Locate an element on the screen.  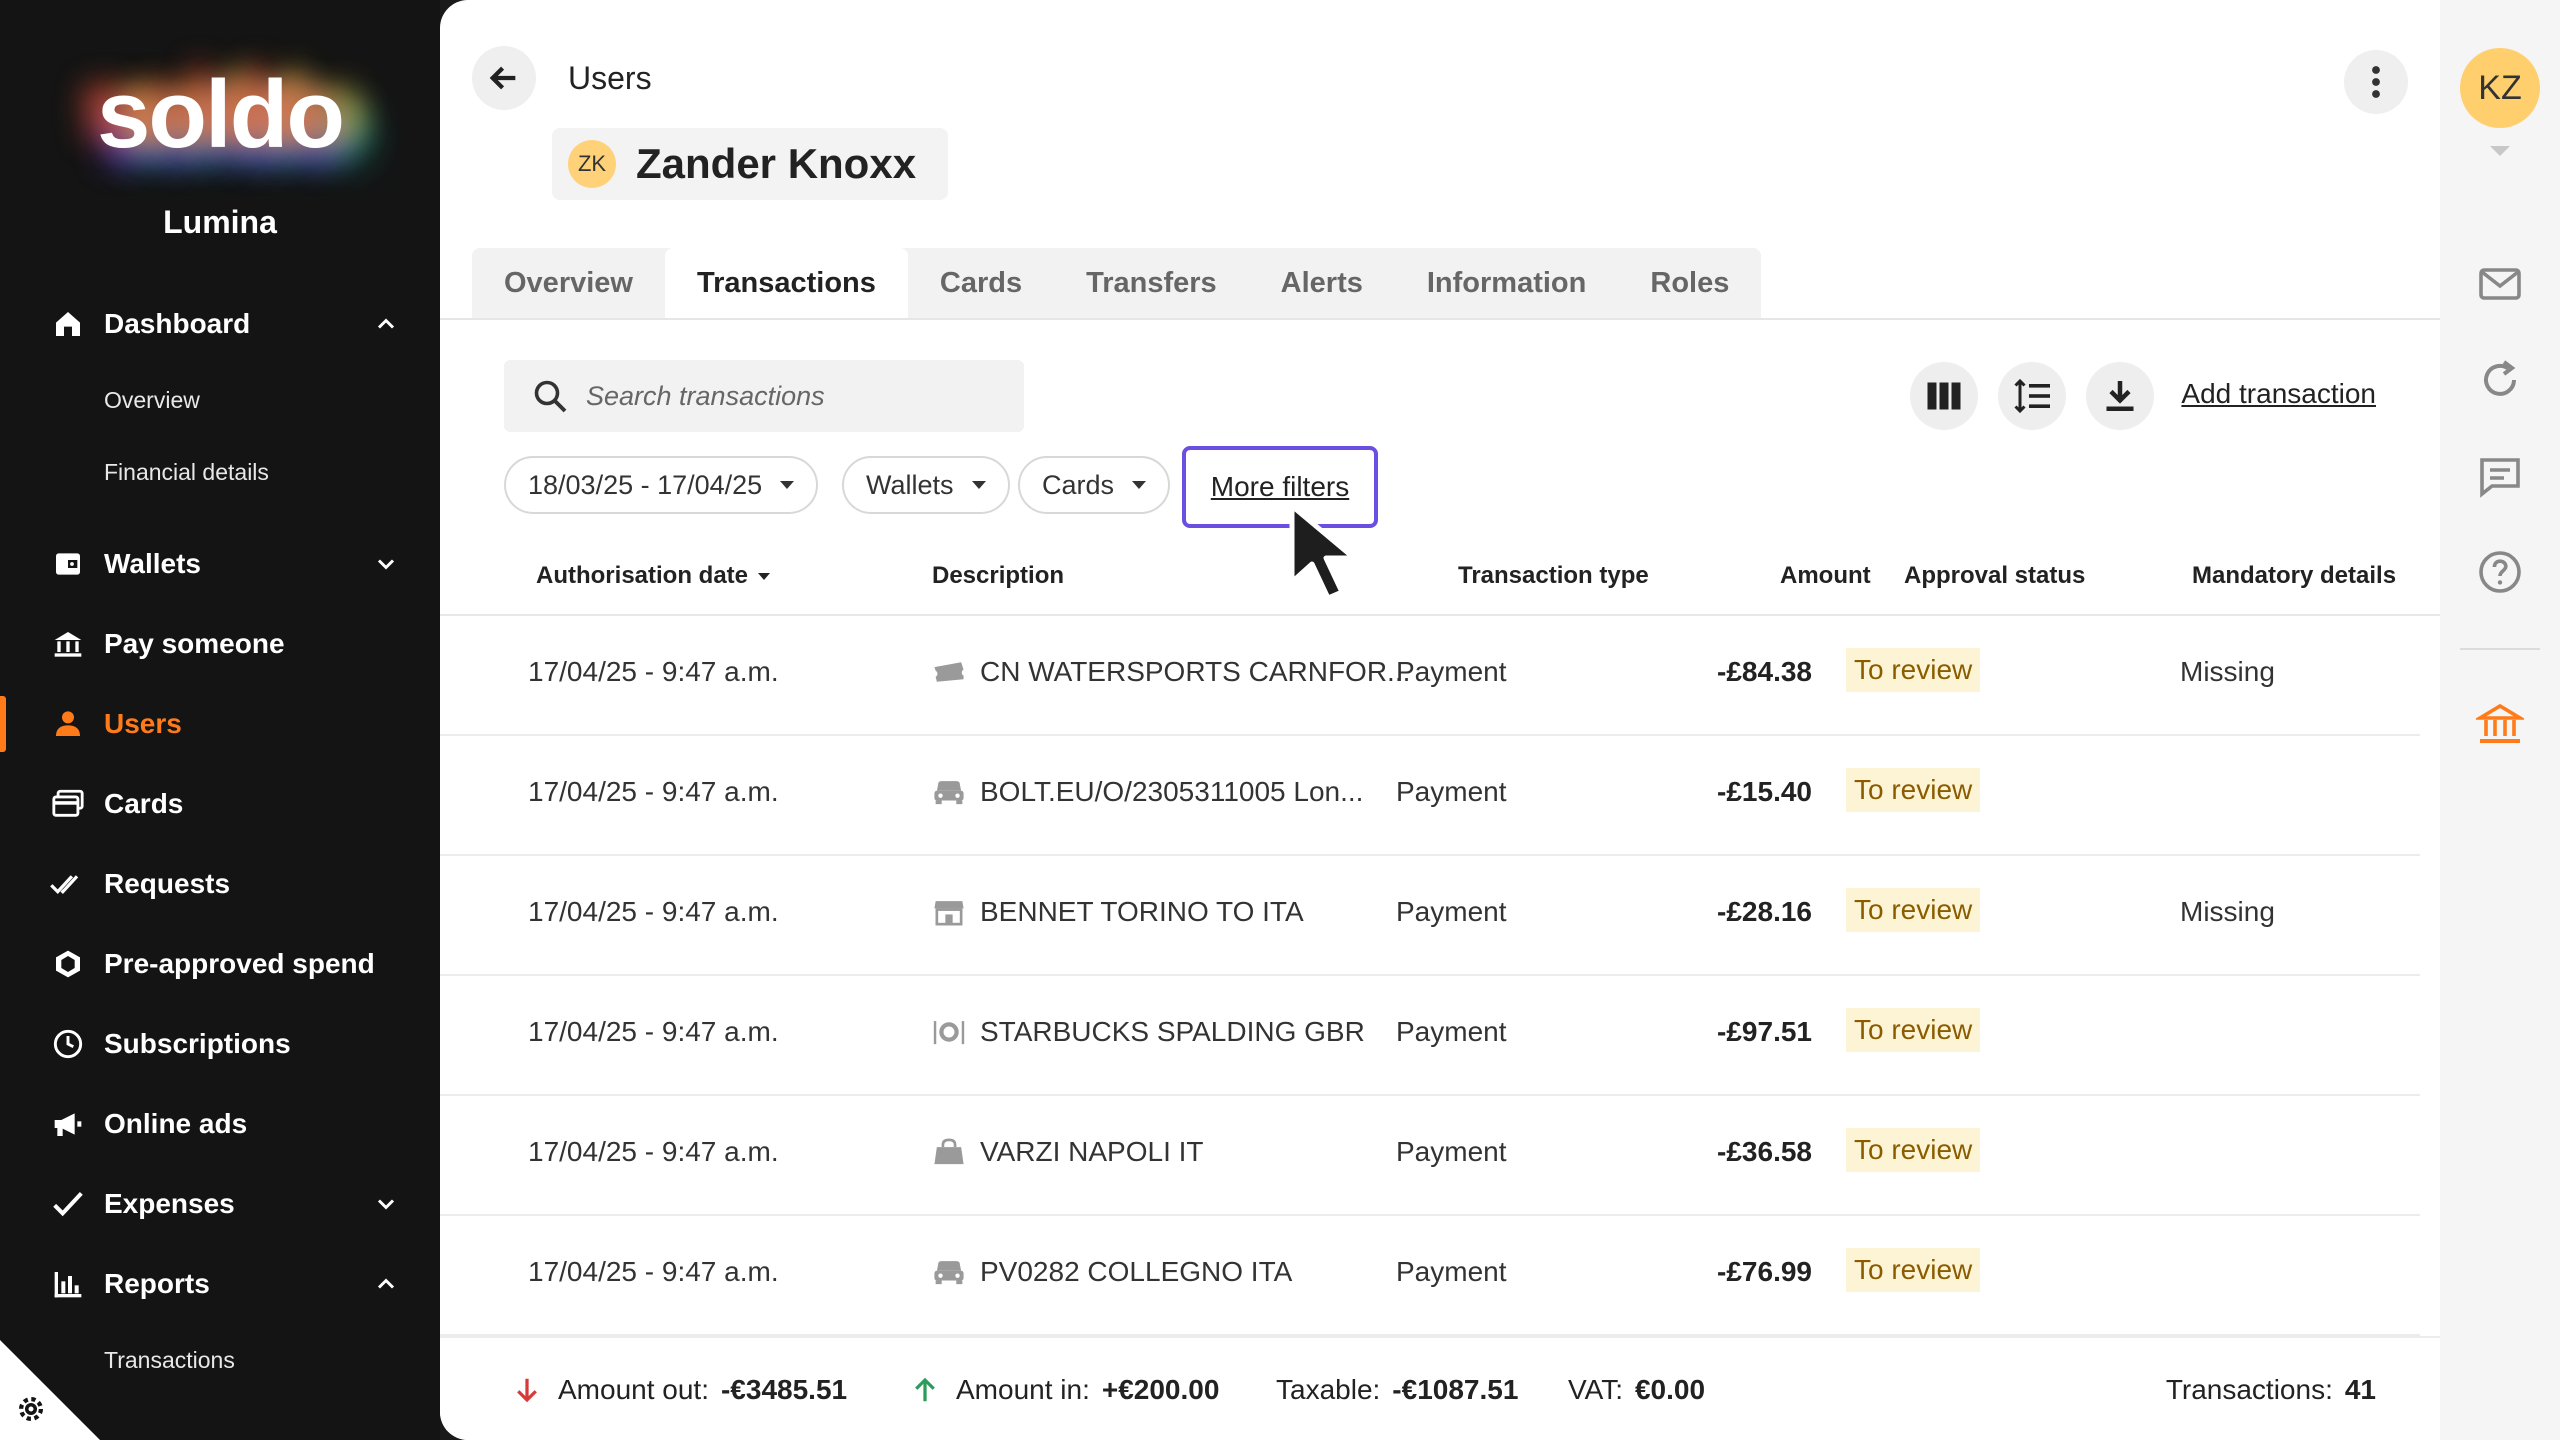
sidebar-item-cards: Cards is located at coordinates (220, 804).